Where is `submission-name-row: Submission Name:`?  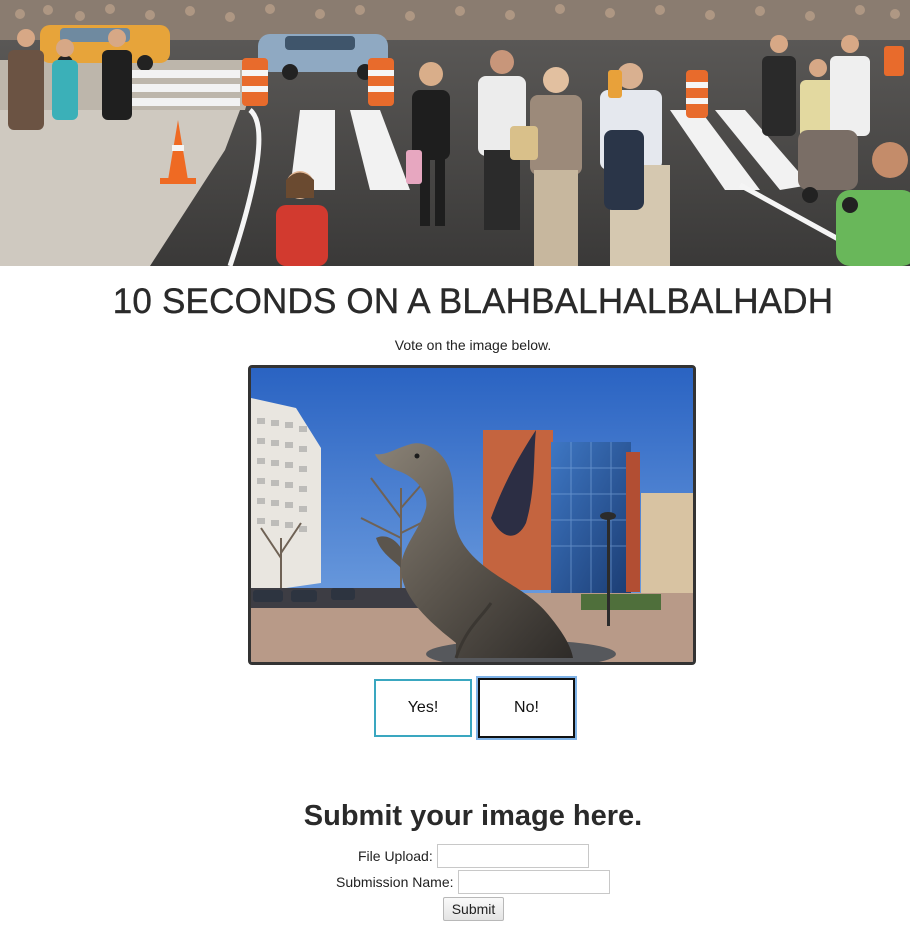 submission-name-row: Submission Name: is located at coordinates (473, 882).